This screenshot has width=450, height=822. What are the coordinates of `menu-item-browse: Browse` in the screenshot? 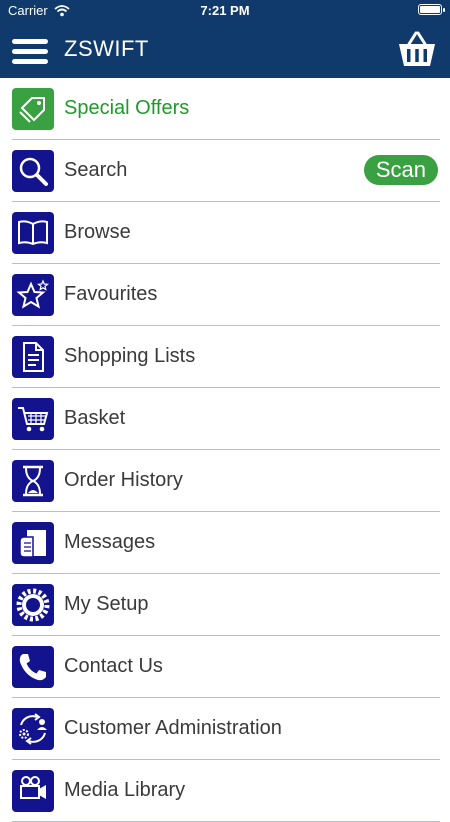 It's located at (226, 233).